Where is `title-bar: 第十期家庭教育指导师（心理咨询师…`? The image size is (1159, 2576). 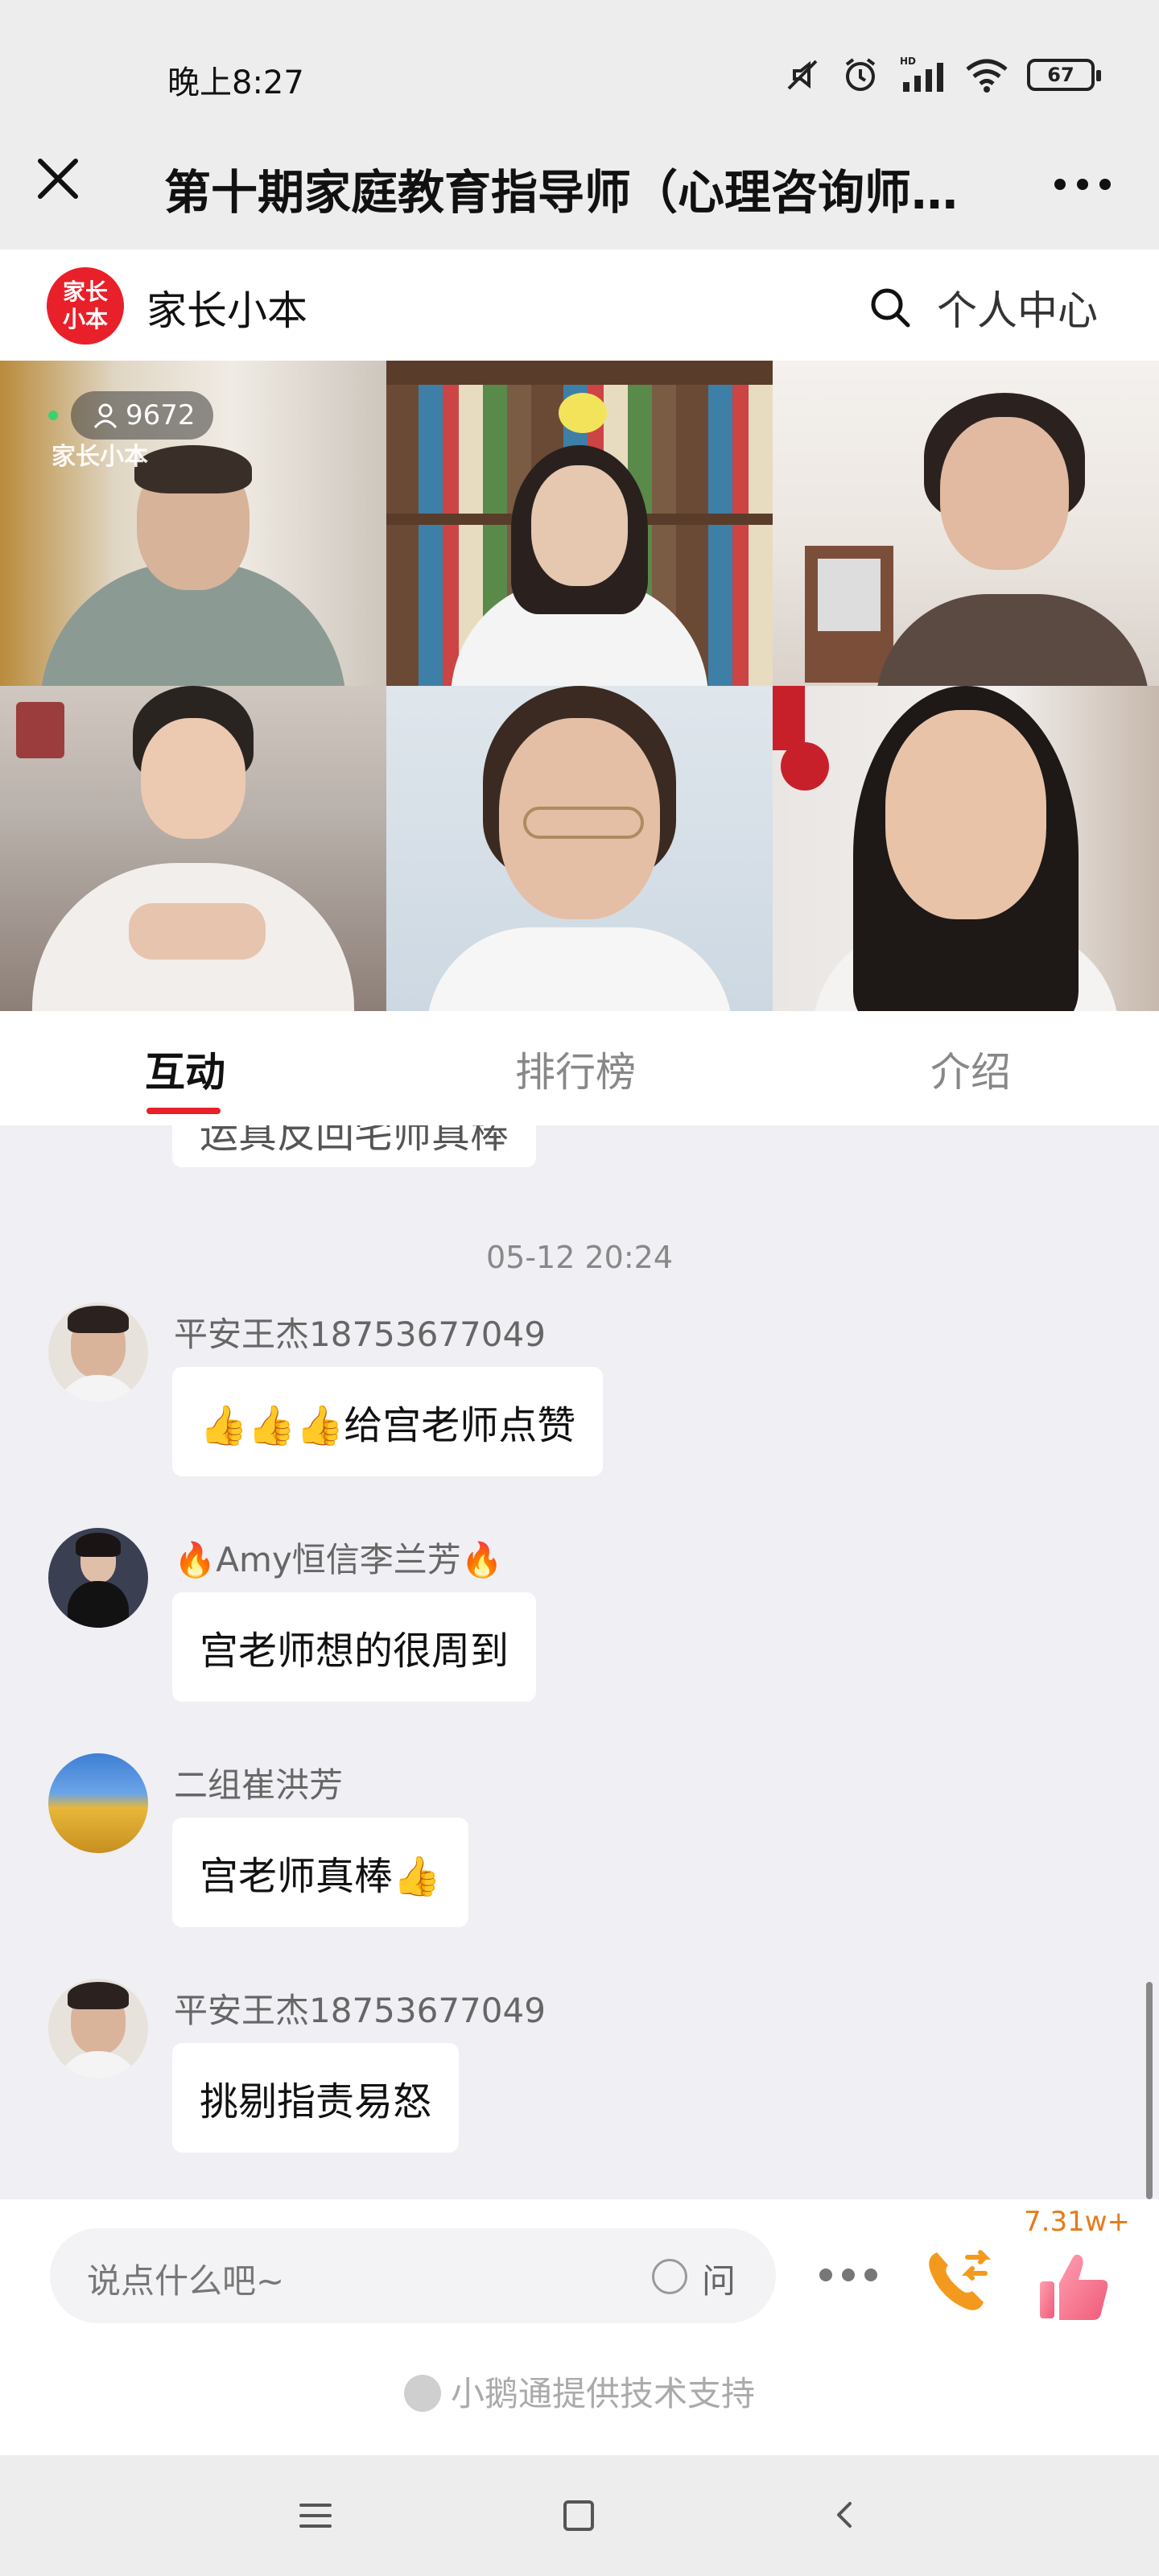
title-bar: 第十期家庭教育指导师（心理咨询师… is located at coordinates (579, 185).